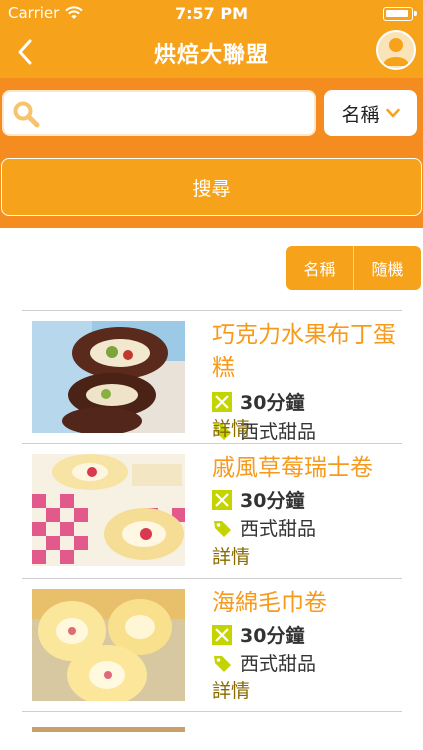 The image size is (423, 750). I want to click on nav-bar: 烘焙大聯盟, so click(211, 53).